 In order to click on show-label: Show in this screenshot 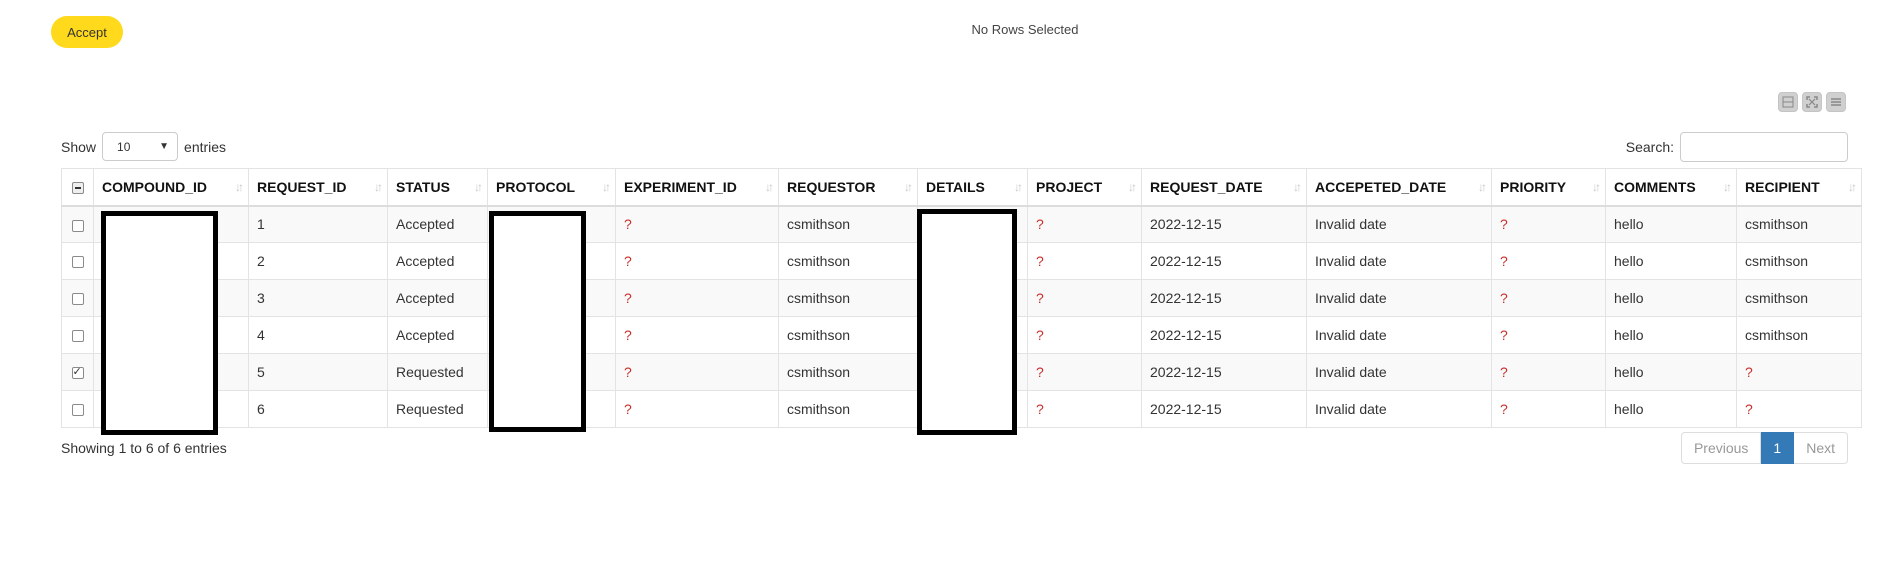, I will do `click(79, 146)`.